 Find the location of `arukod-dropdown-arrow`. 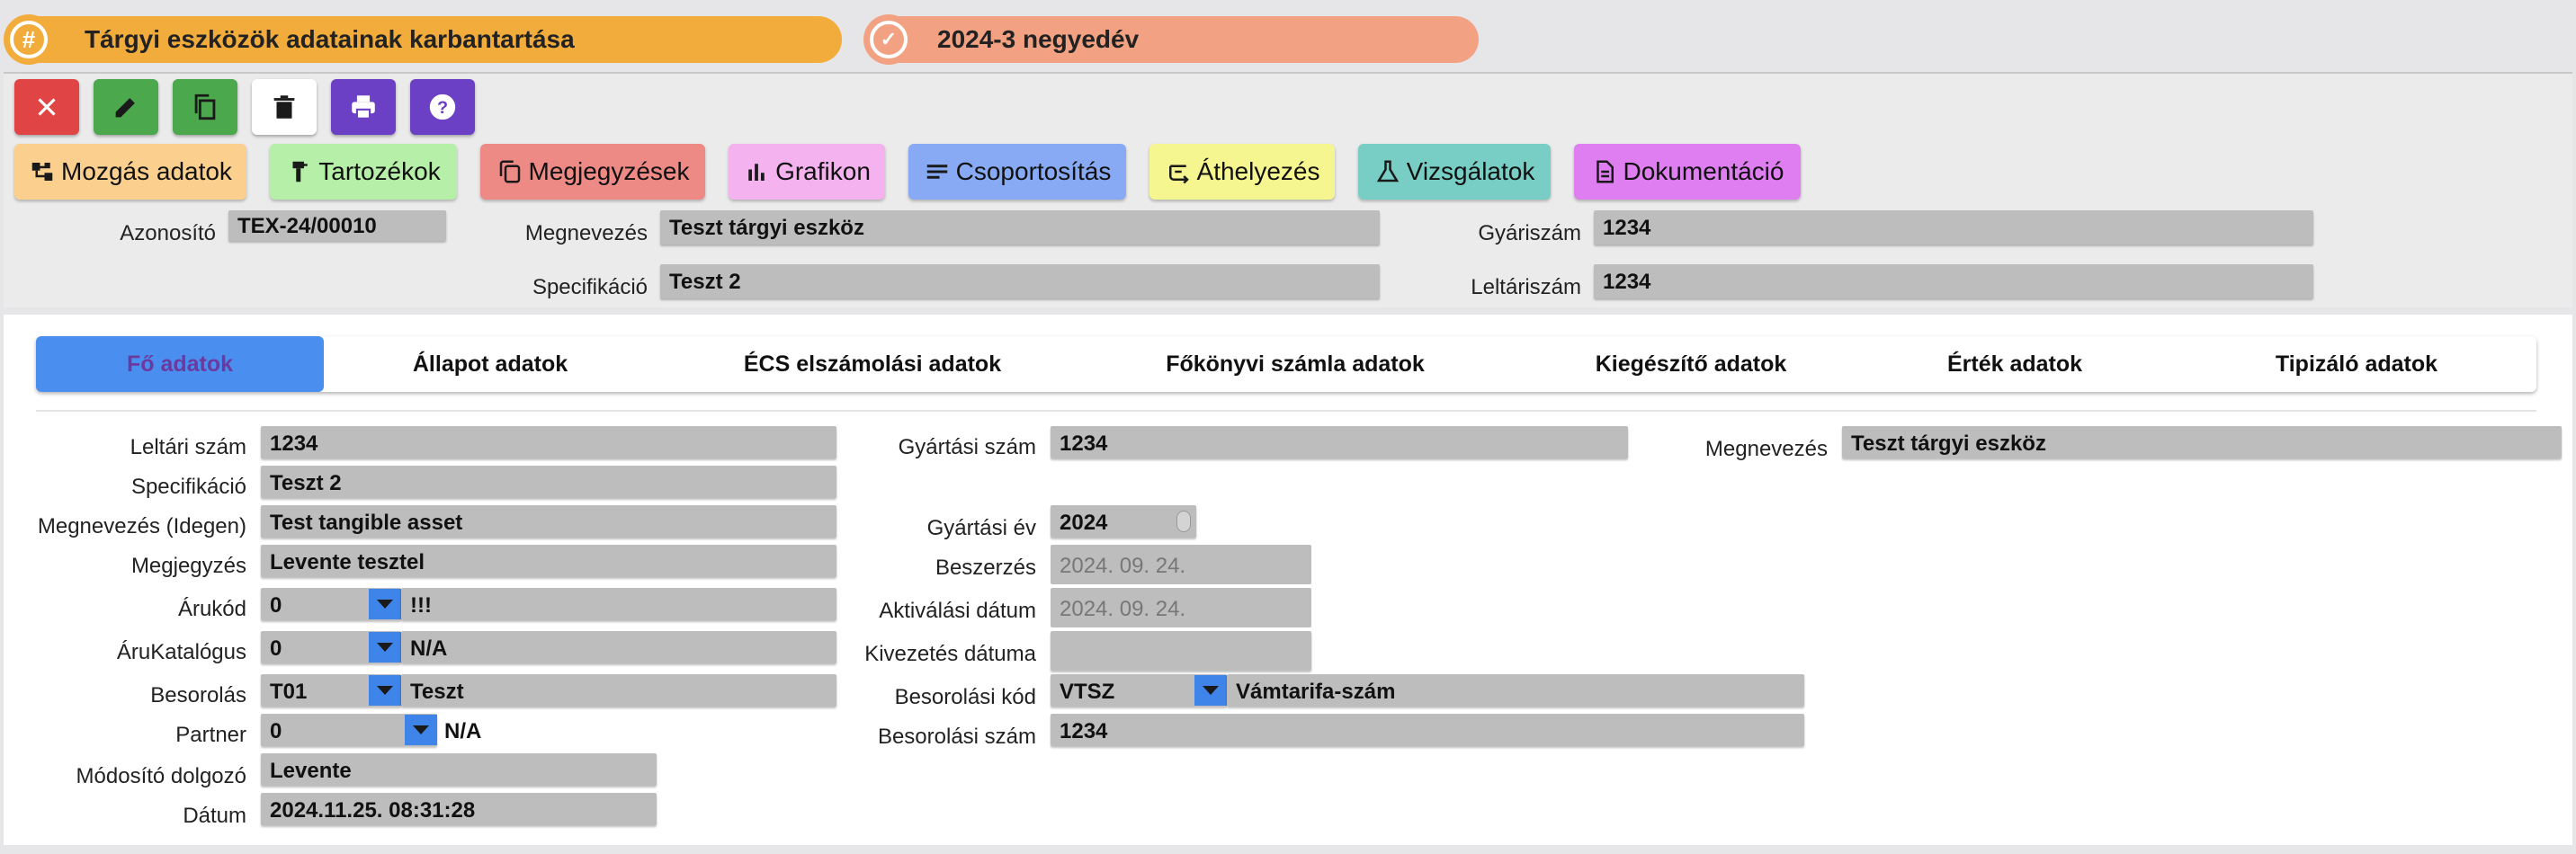

arukod-dropdown-arrow is located at coordinates (385, 604).